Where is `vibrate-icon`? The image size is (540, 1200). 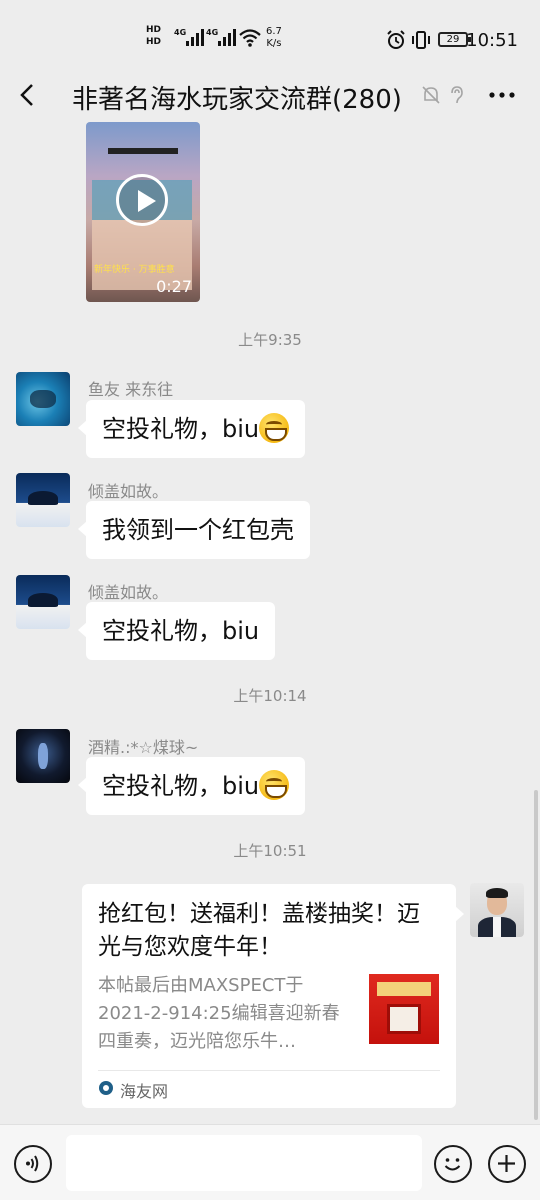 vibrate-icon is located at coordinates (421, 40).